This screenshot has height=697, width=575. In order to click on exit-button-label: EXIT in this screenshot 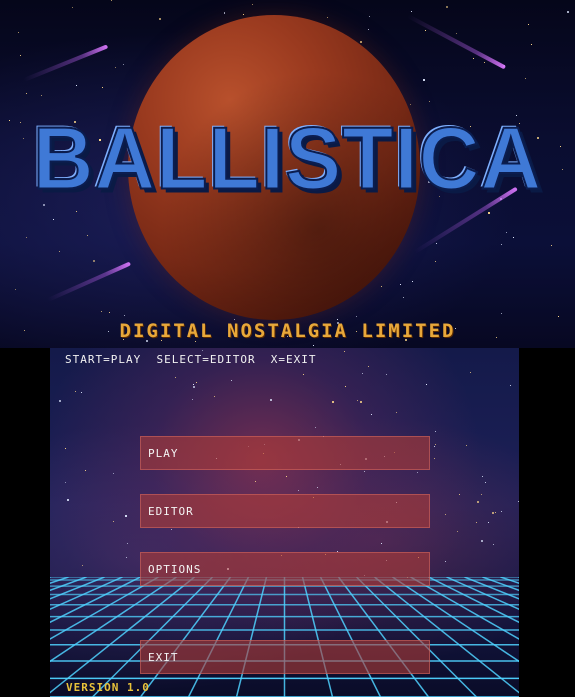, I will do `click(163, 657)`.